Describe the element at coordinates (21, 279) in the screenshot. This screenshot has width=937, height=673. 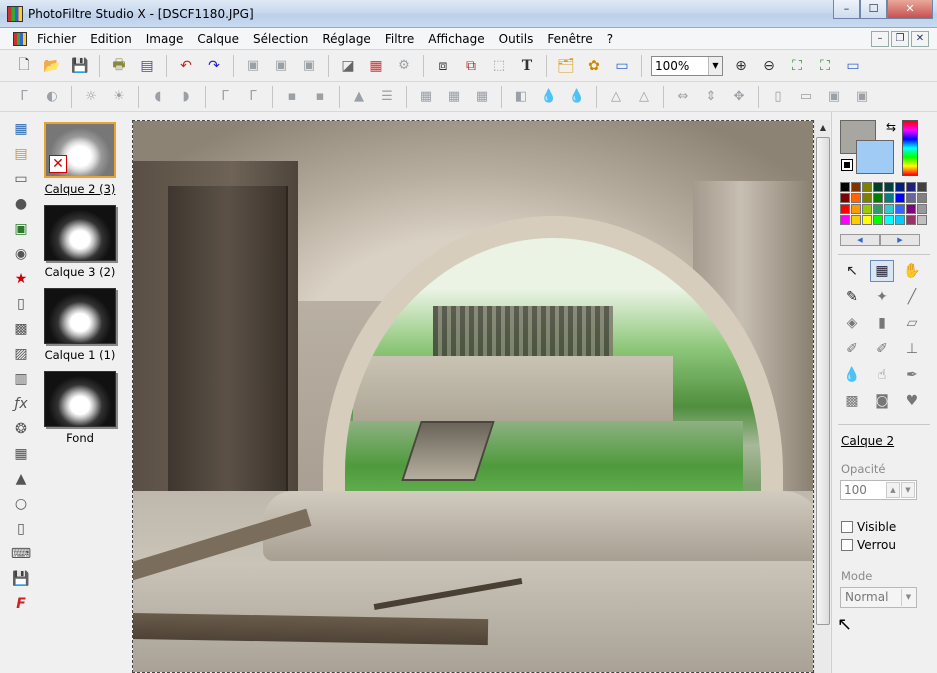
I see `star-icon: ★` at that location.